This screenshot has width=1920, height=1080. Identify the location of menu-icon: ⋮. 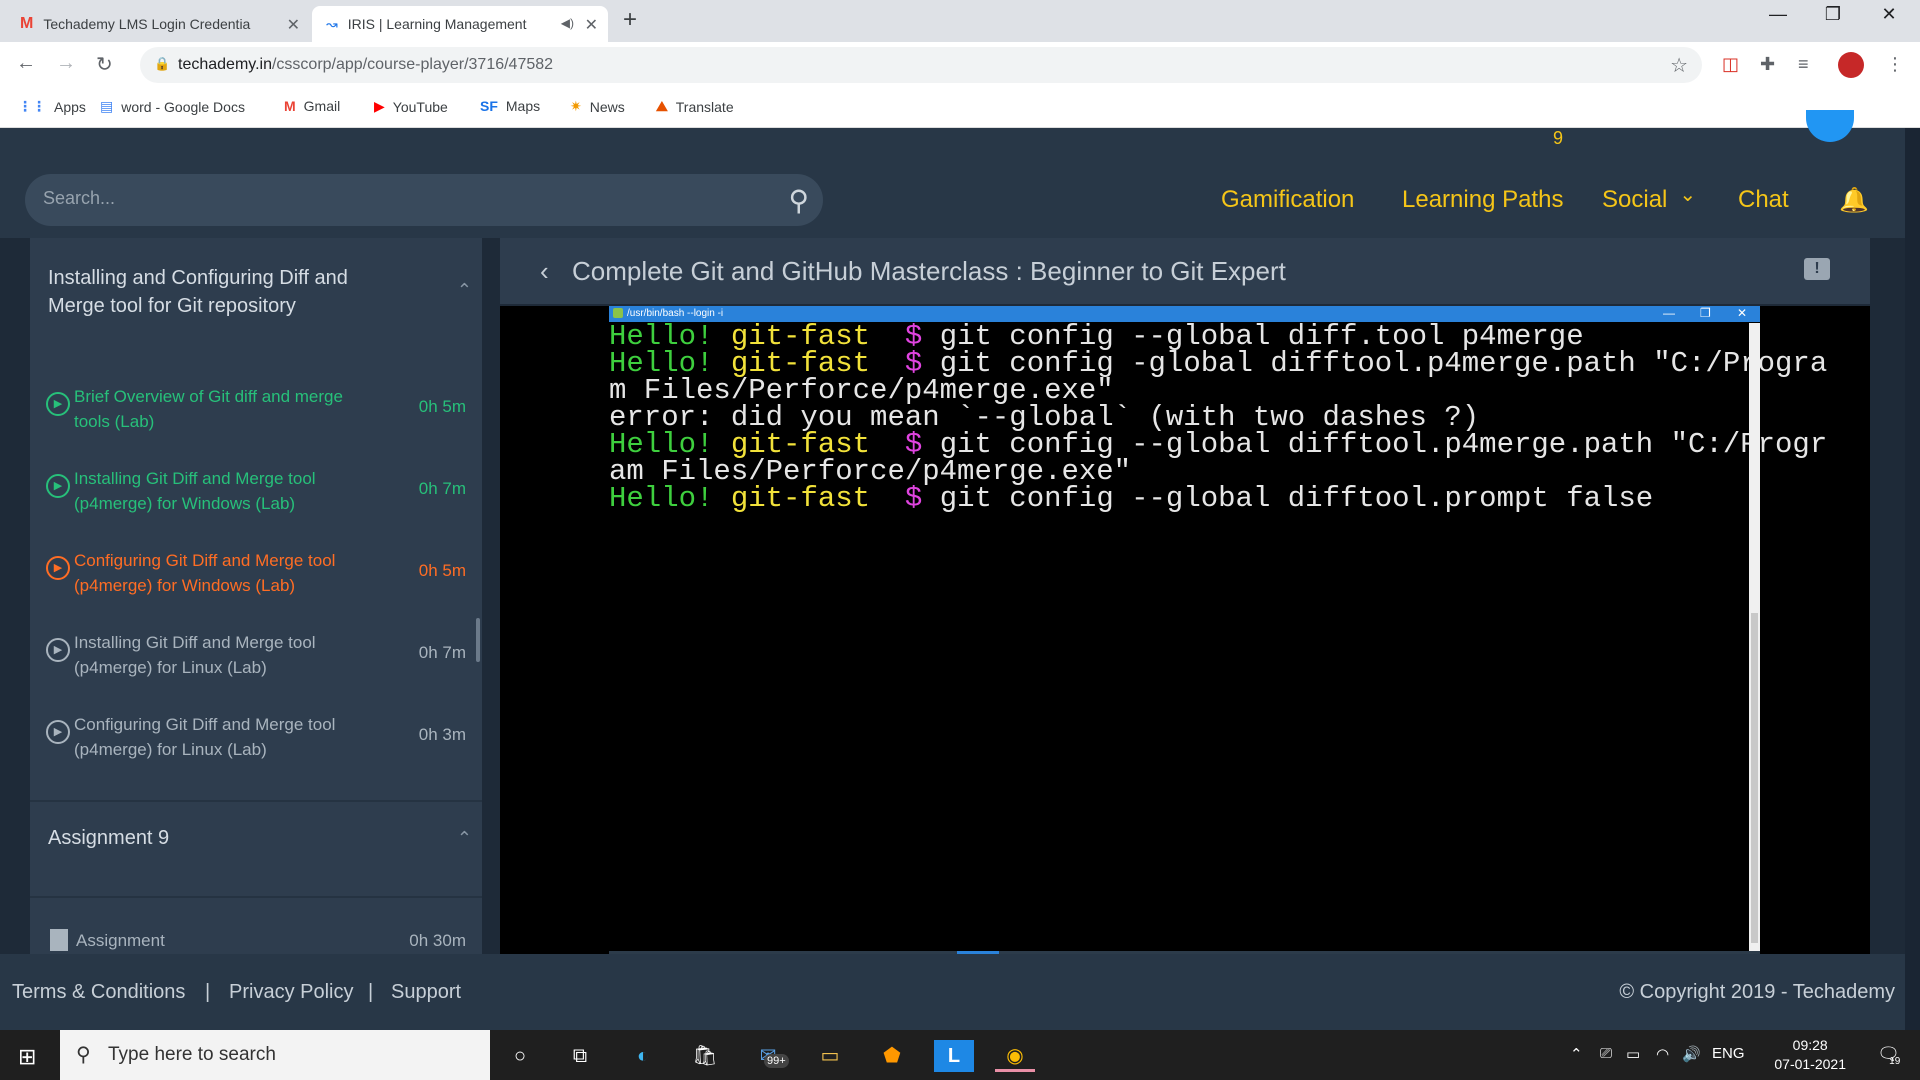
(1895, 64).